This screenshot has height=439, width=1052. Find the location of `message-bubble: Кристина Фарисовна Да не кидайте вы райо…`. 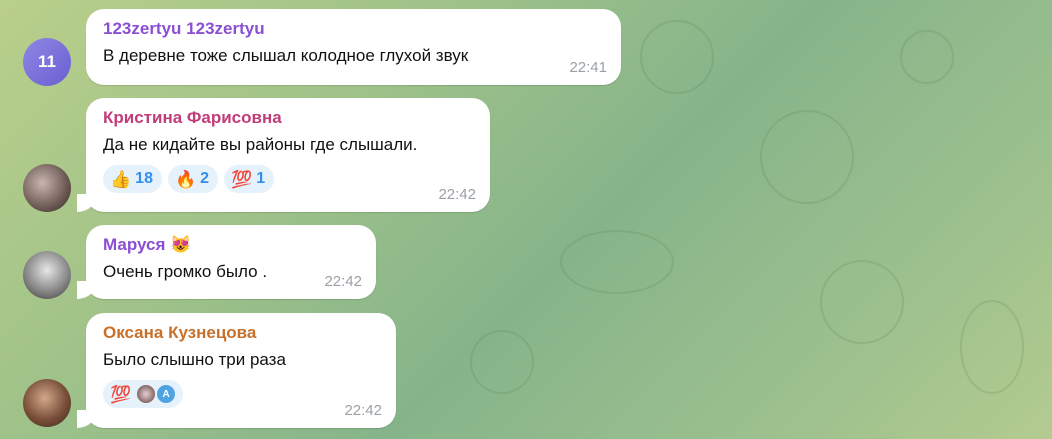

message-bubble: Кристина Фарисовна Да не кидайте вы райо… is located at coordinates (283, 155).